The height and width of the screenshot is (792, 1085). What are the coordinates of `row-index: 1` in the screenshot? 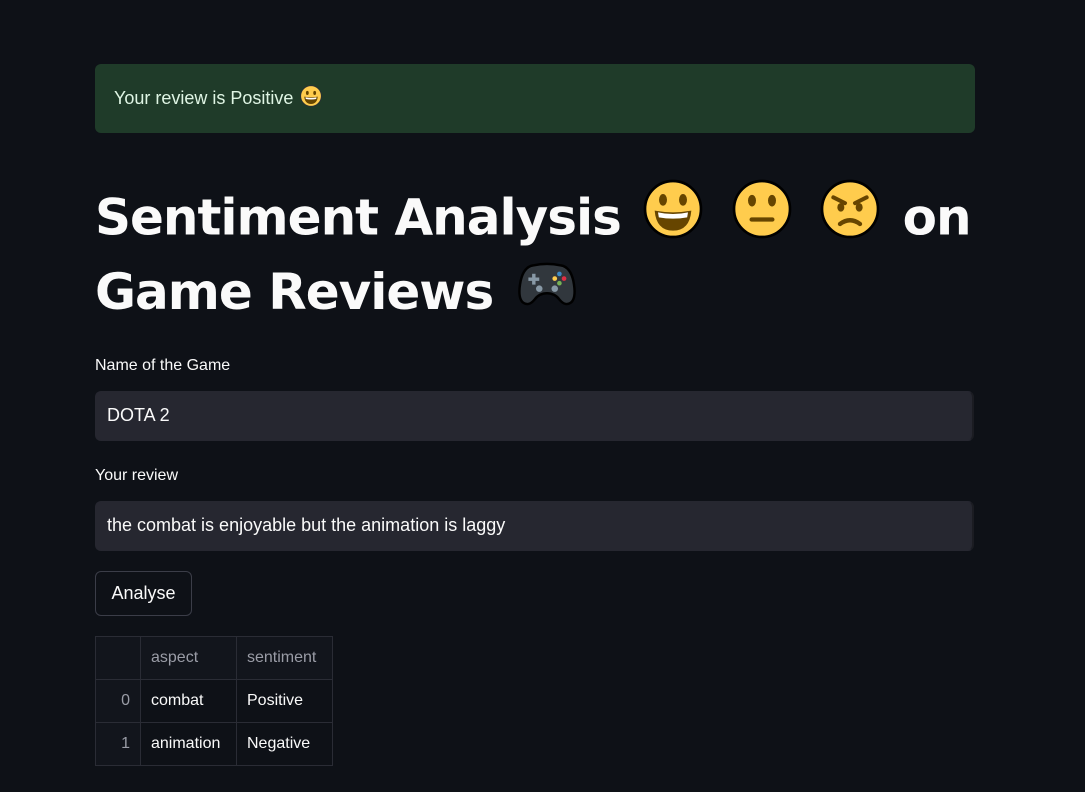 It's located at (118, 743).